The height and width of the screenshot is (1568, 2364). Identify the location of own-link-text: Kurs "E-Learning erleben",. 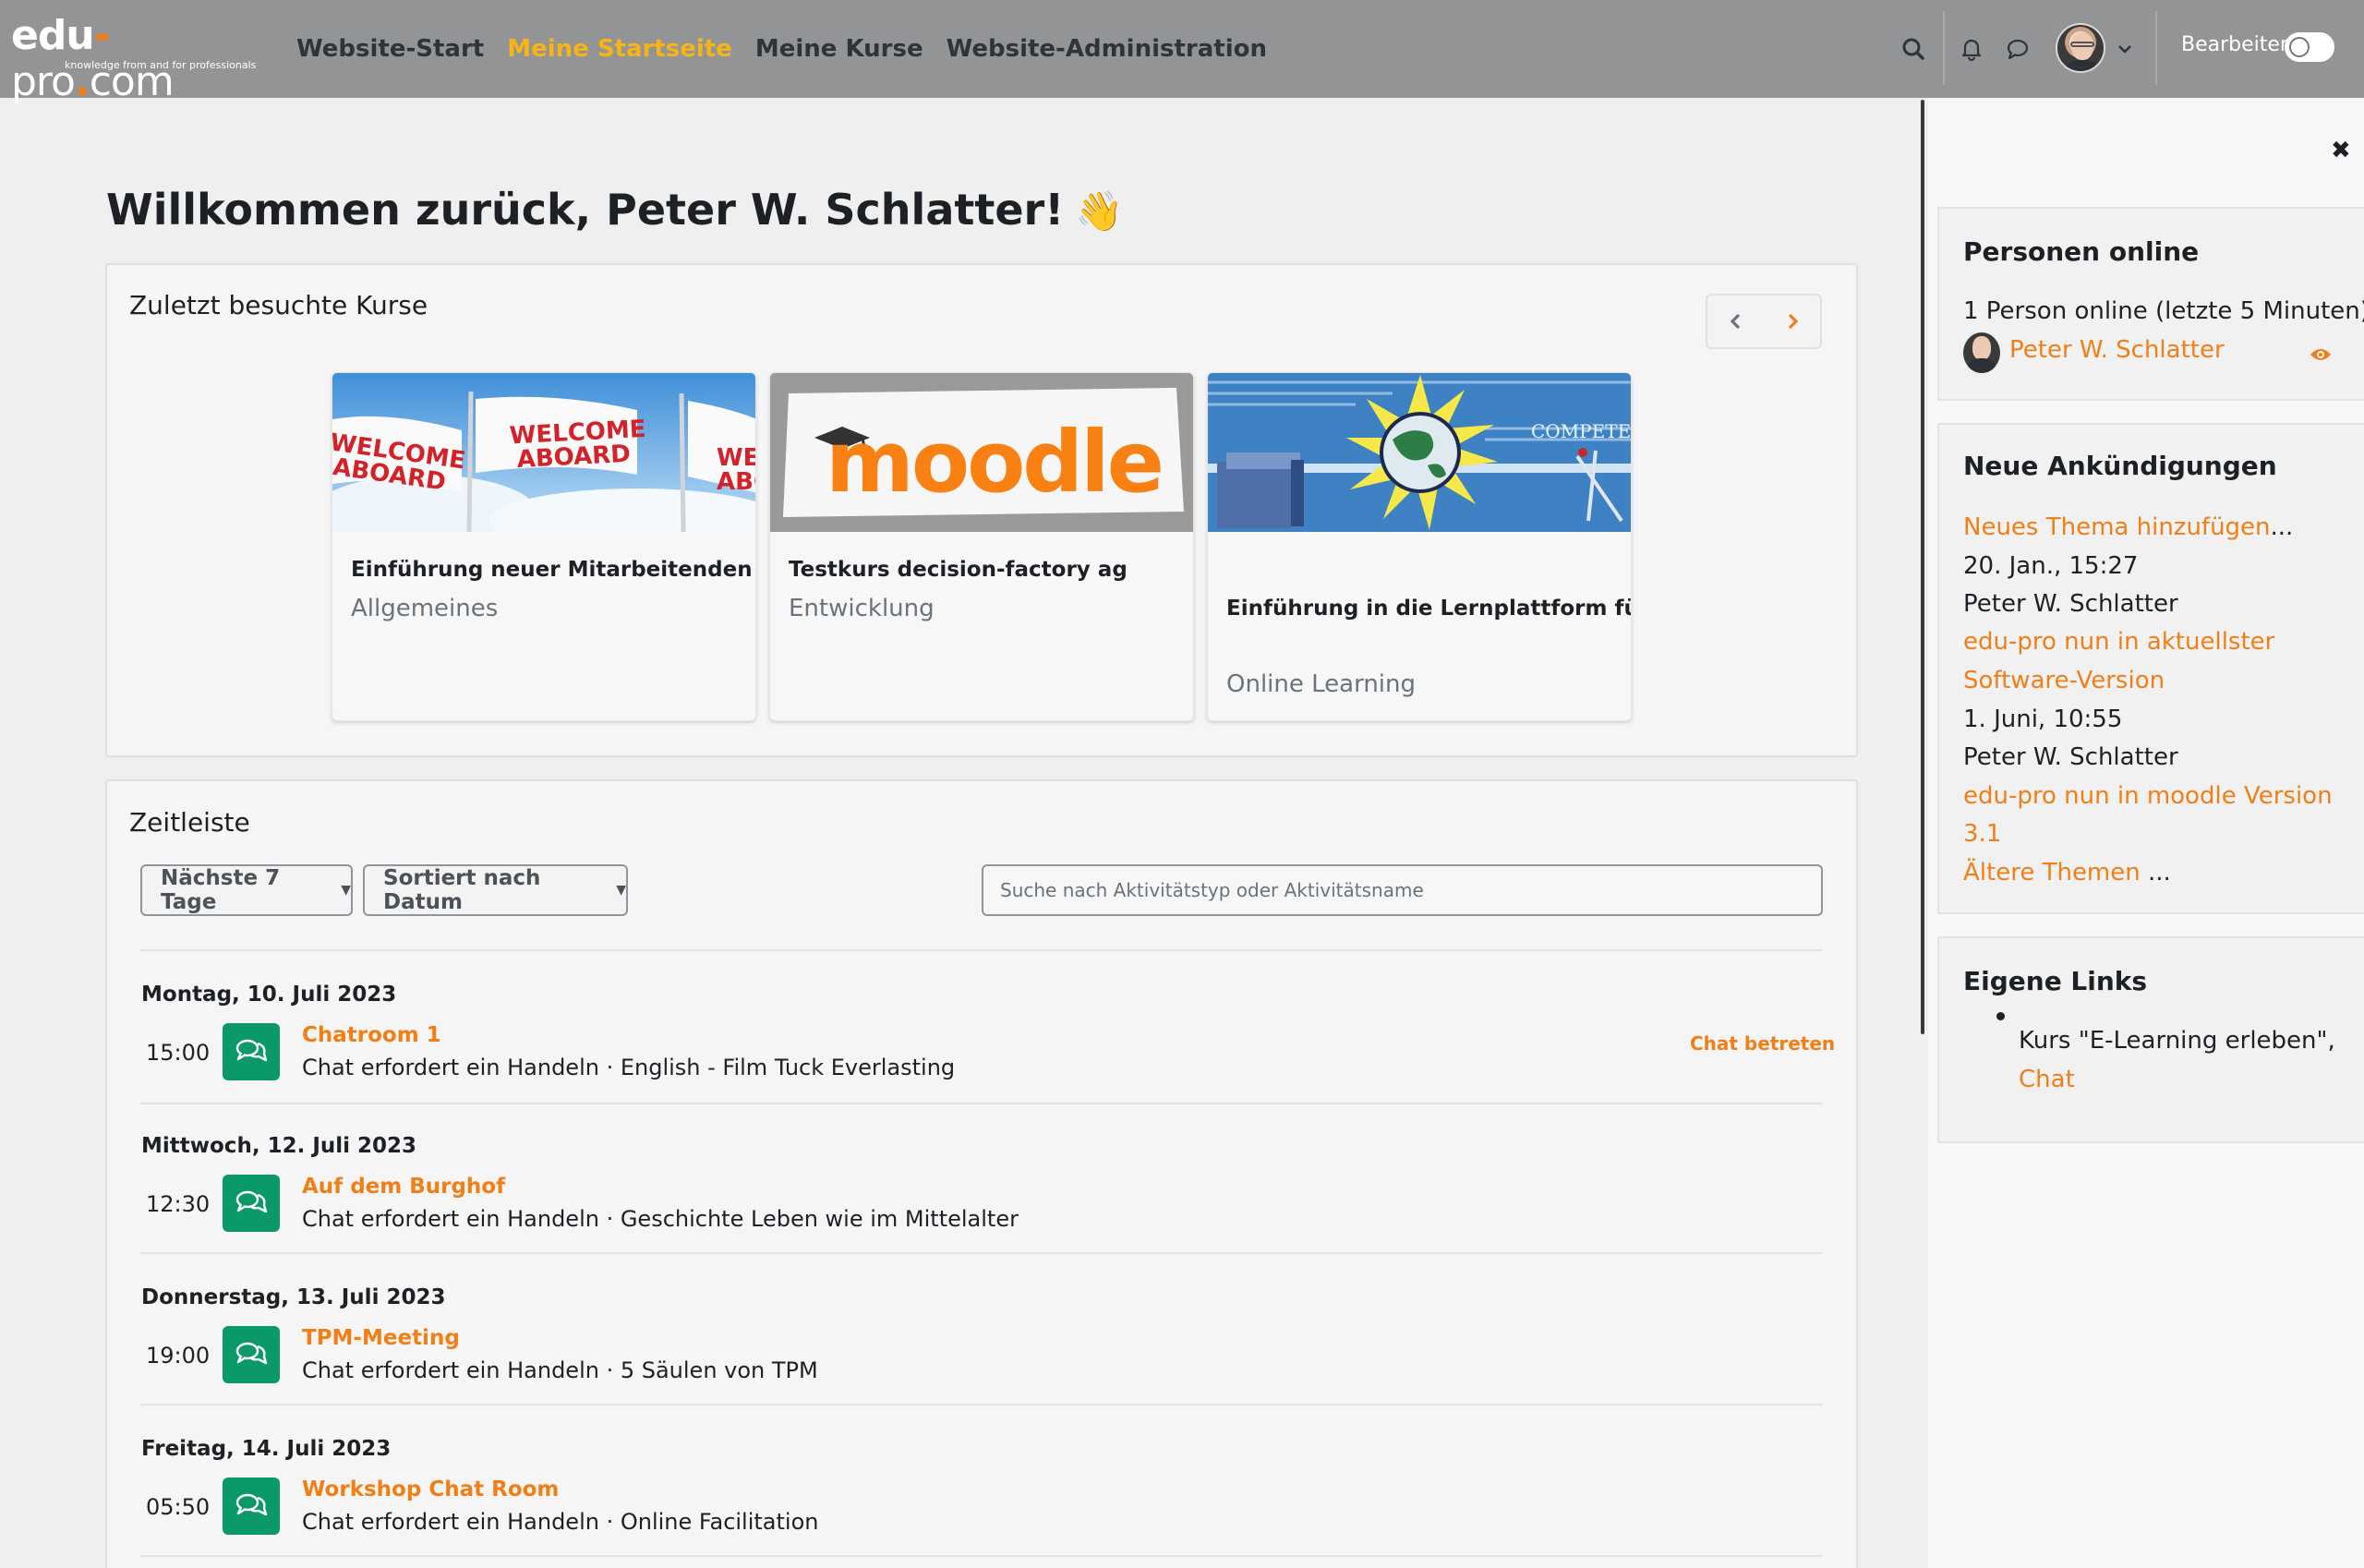
(2177, 1041).